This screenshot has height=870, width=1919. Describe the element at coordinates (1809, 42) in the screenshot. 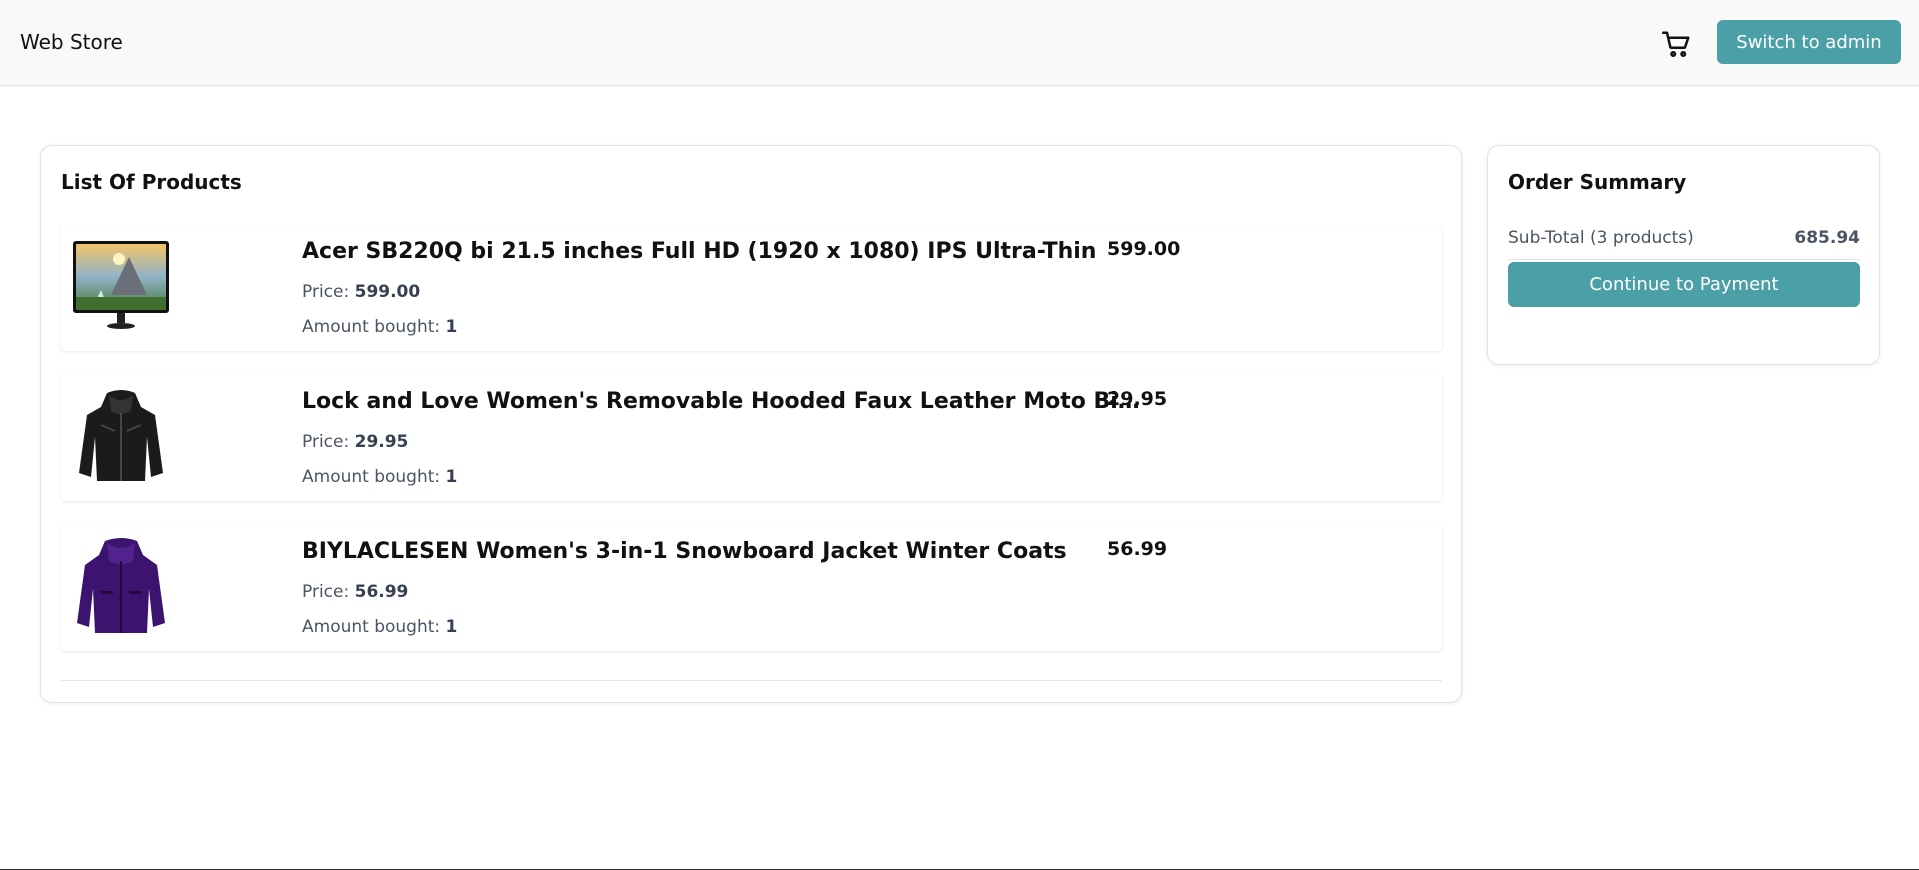

I see `switch-to-admin-button: Switch to admin` at that location.